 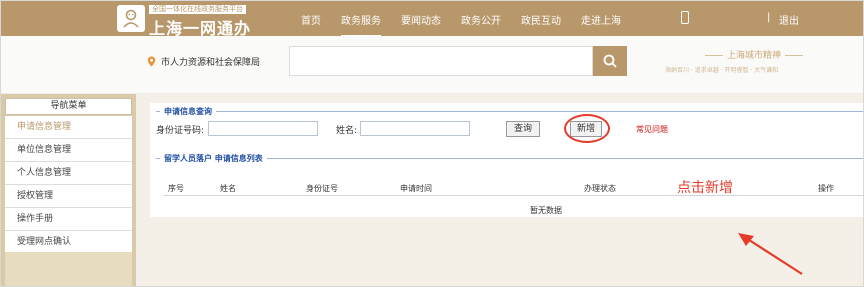 What do you see at coordinates (415, 128) in the screenshot?
I see `name-input` at bounding box center [415, 128].